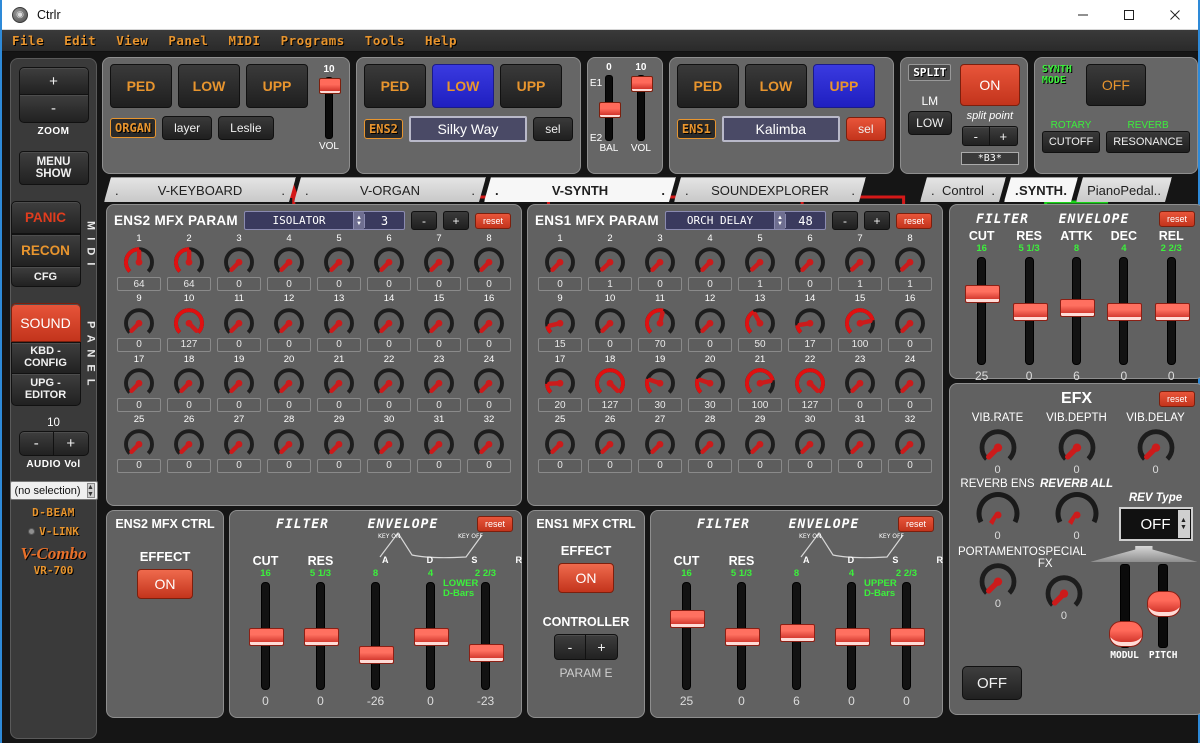 The height and width of the screenshot is (743, 1200). I want to click on tab-piano-pedal: PianoPedal. ., so click(1124, 189).